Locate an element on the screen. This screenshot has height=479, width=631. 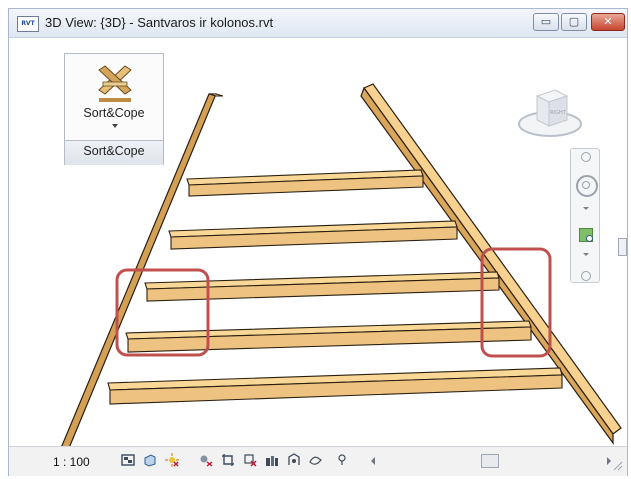
detail-level-icon is located at coordinates (128, 460).